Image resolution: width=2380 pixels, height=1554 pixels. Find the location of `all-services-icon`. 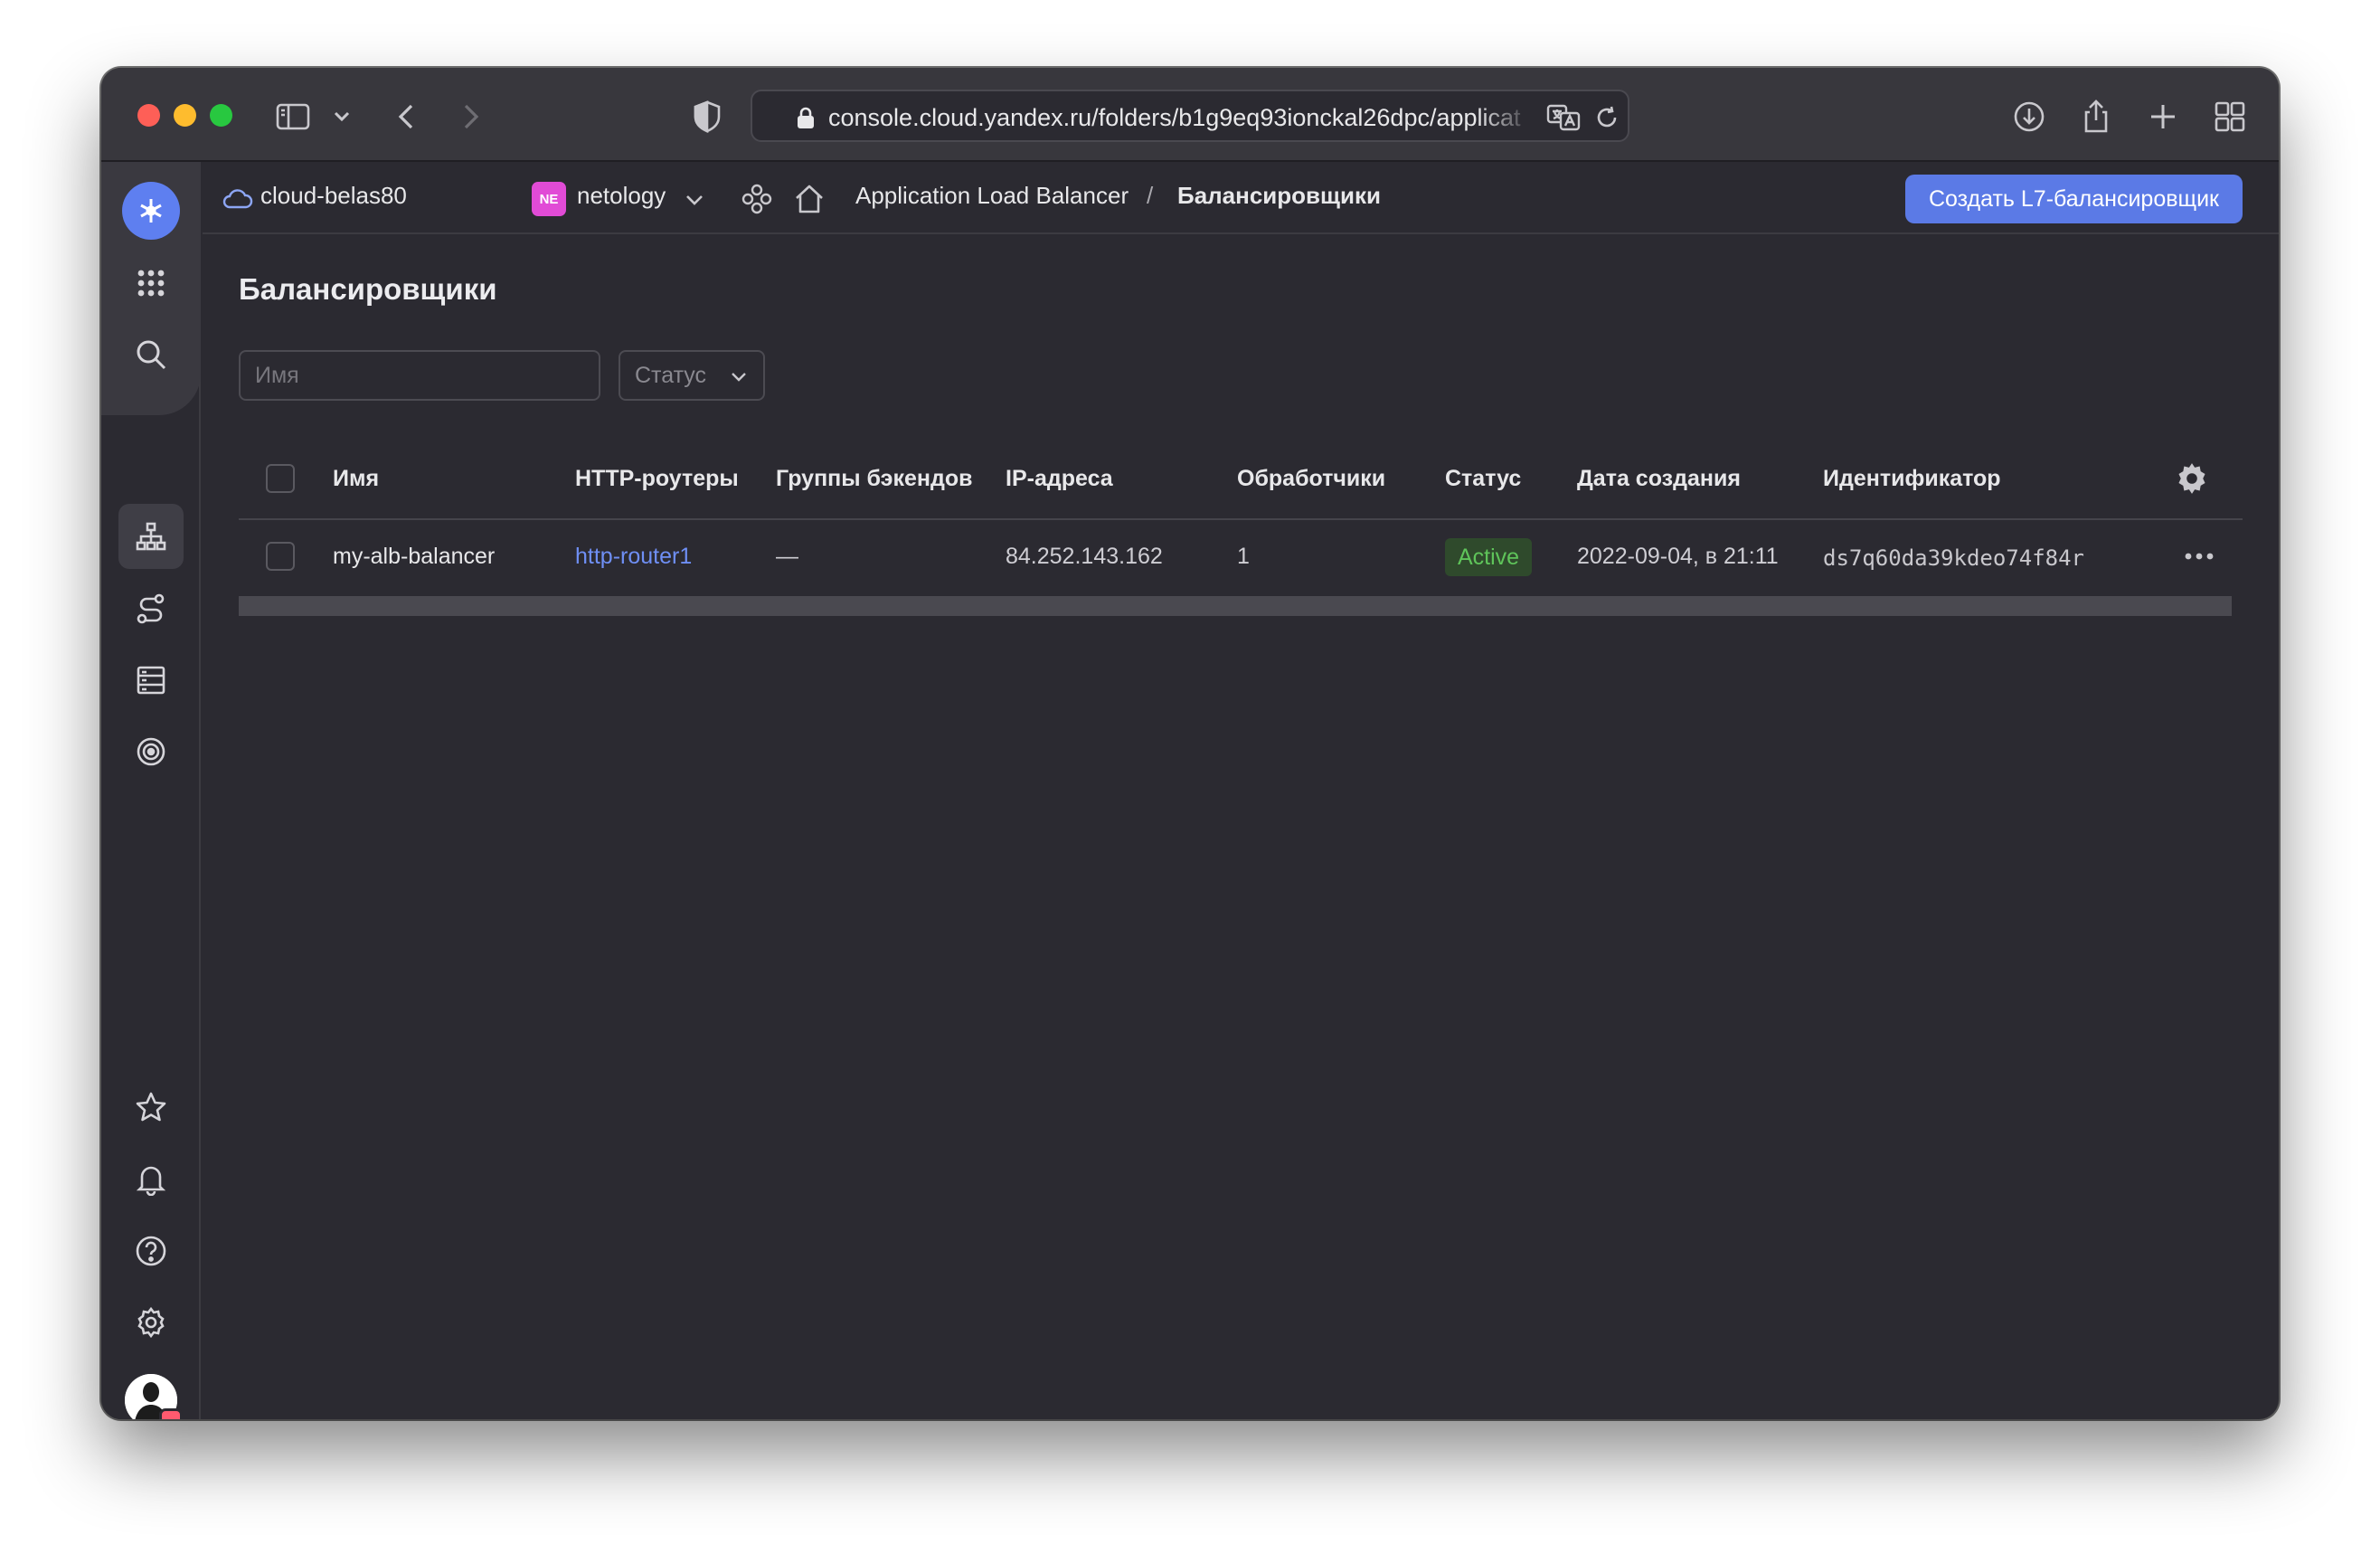

all-services-icon is located at coordinates (151, 283).